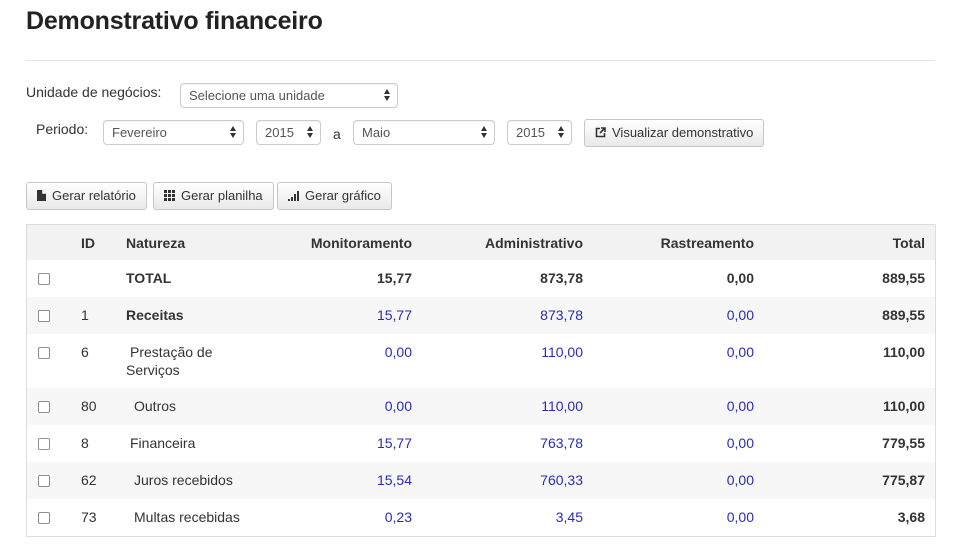  I want to click on generate-spreadsheet-button: Gerar planilha, so click(213, 196).